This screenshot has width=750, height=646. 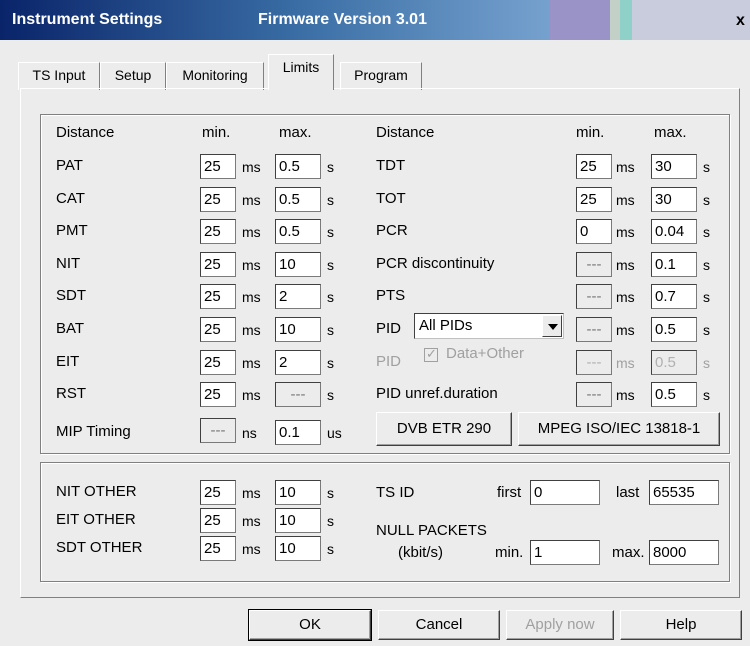 I want to click on mip-max-unit: us, so click(x=334, y=433).